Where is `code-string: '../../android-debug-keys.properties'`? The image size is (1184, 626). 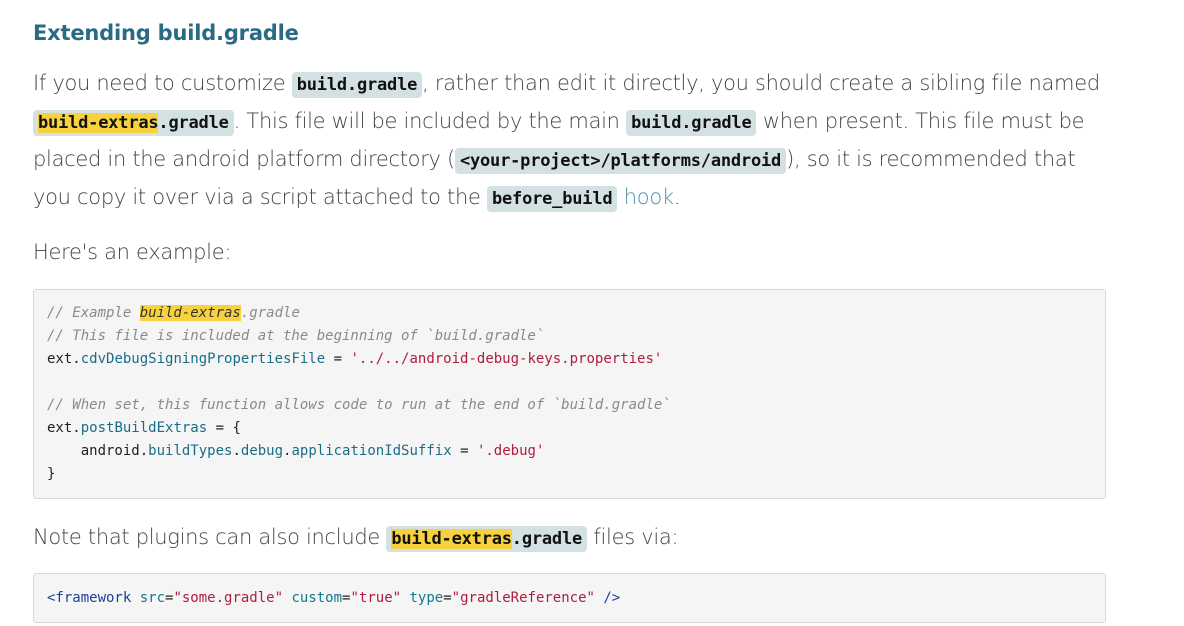
code-string: '../../android-debug-keys.properties' is located at coordinates (506, 359).